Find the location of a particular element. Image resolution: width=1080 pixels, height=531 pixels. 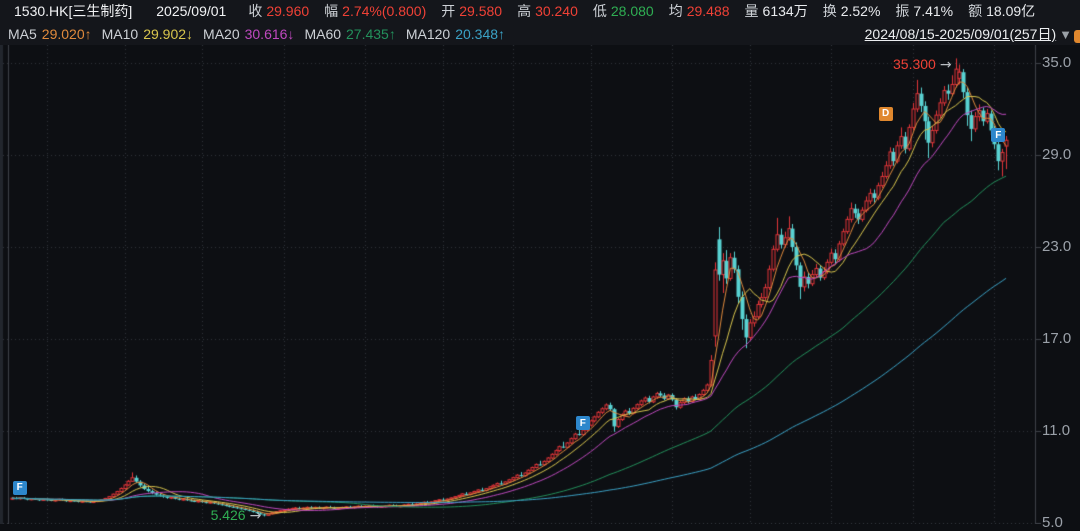

field-change: 幅 2.74%(0.800) is located at coordinates (375, 11).